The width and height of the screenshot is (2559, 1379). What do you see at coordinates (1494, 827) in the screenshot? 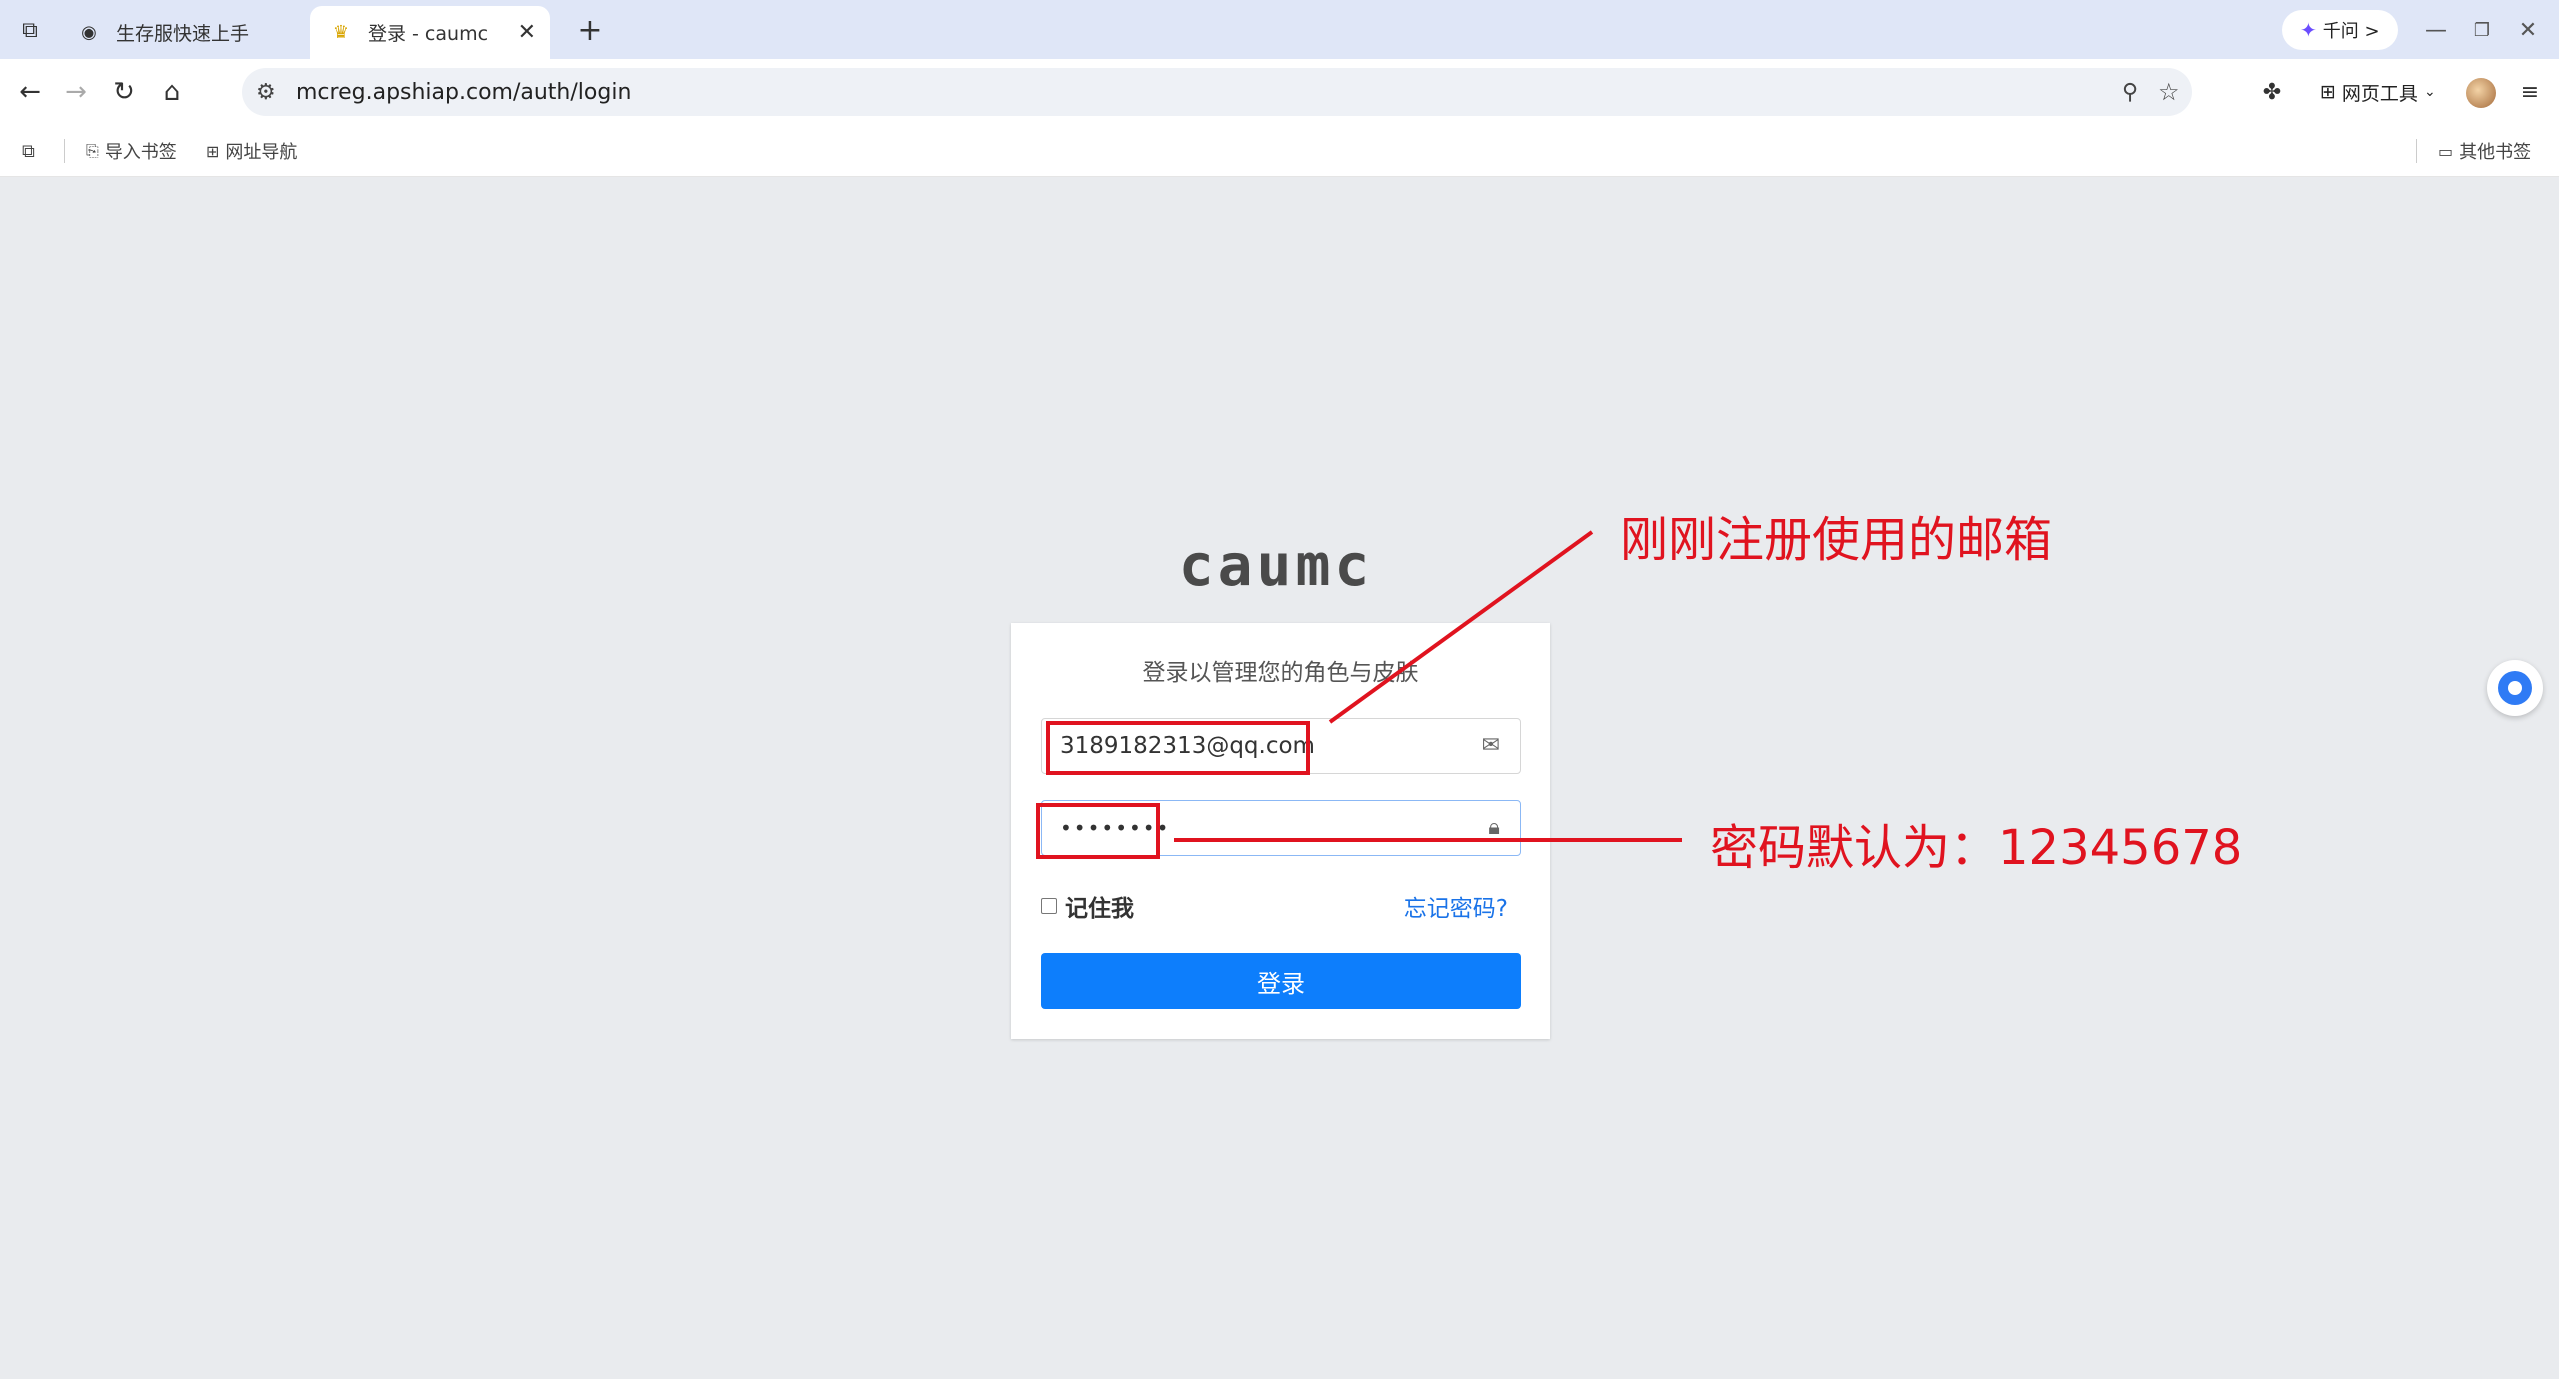
I see `lock-icon: 🔒︎` at bounding box center [1494, 827].